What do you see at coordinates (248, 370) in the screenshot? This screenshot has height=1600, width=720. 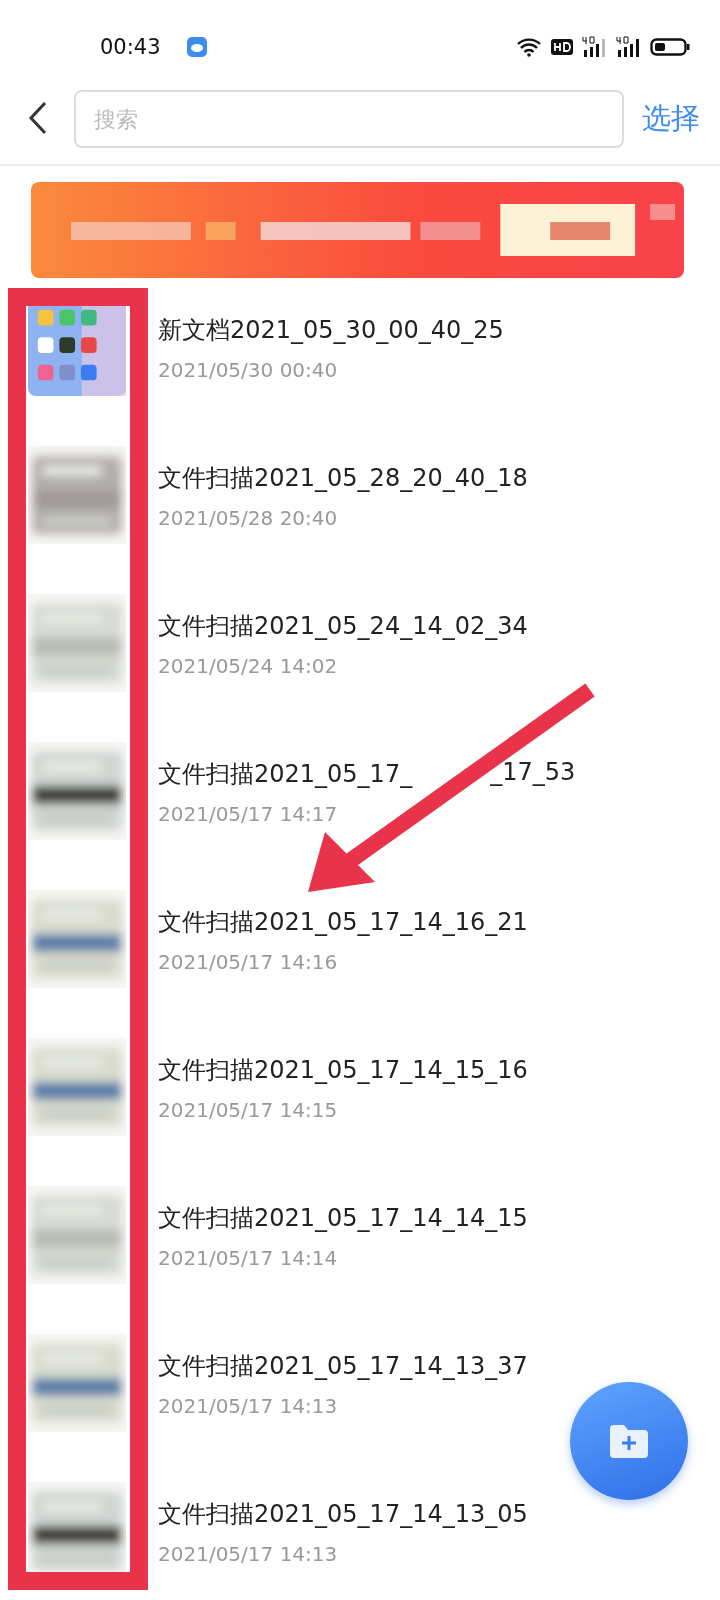 I see `file-date: 2021/05/30 00:40` at bounding box center [248, 370].